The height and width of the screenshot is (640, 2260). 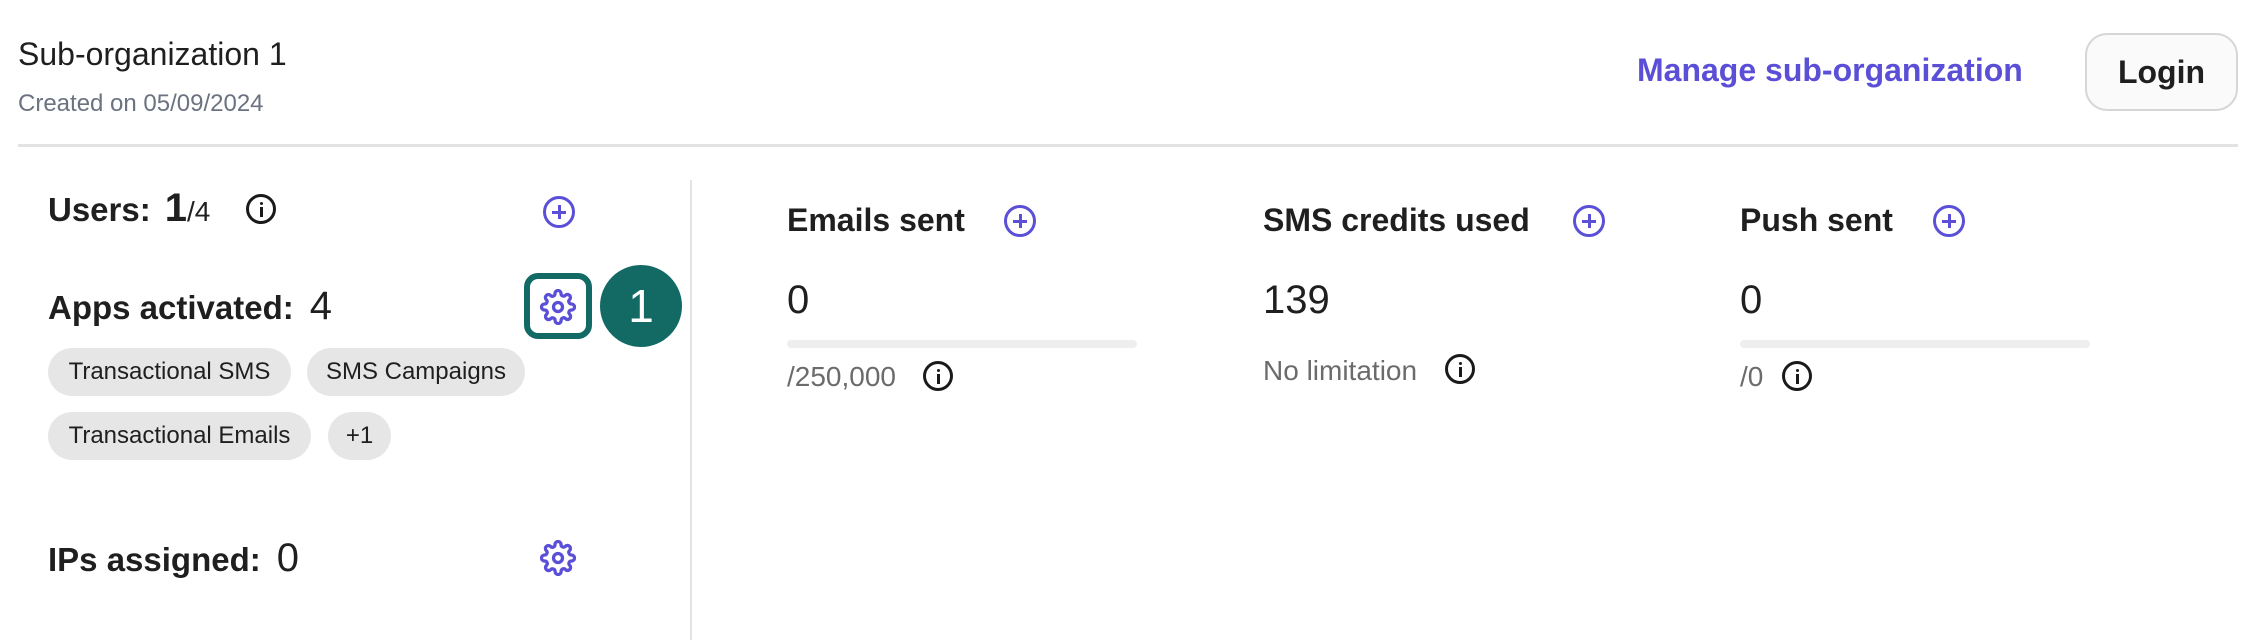 What do you see at coordinates (1340, 370) in the screenshot?
I see `sms-credits-limit: No limitation` at bounding box center [1340, 370].